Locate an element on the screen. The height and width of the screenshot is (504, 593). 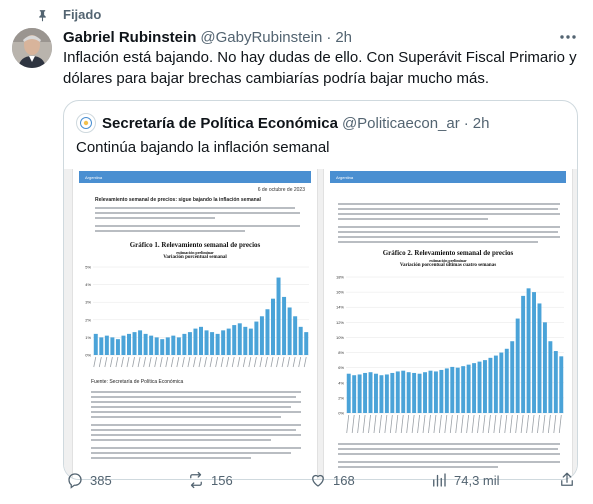
heart-icon is located at coordinates (318, 480).